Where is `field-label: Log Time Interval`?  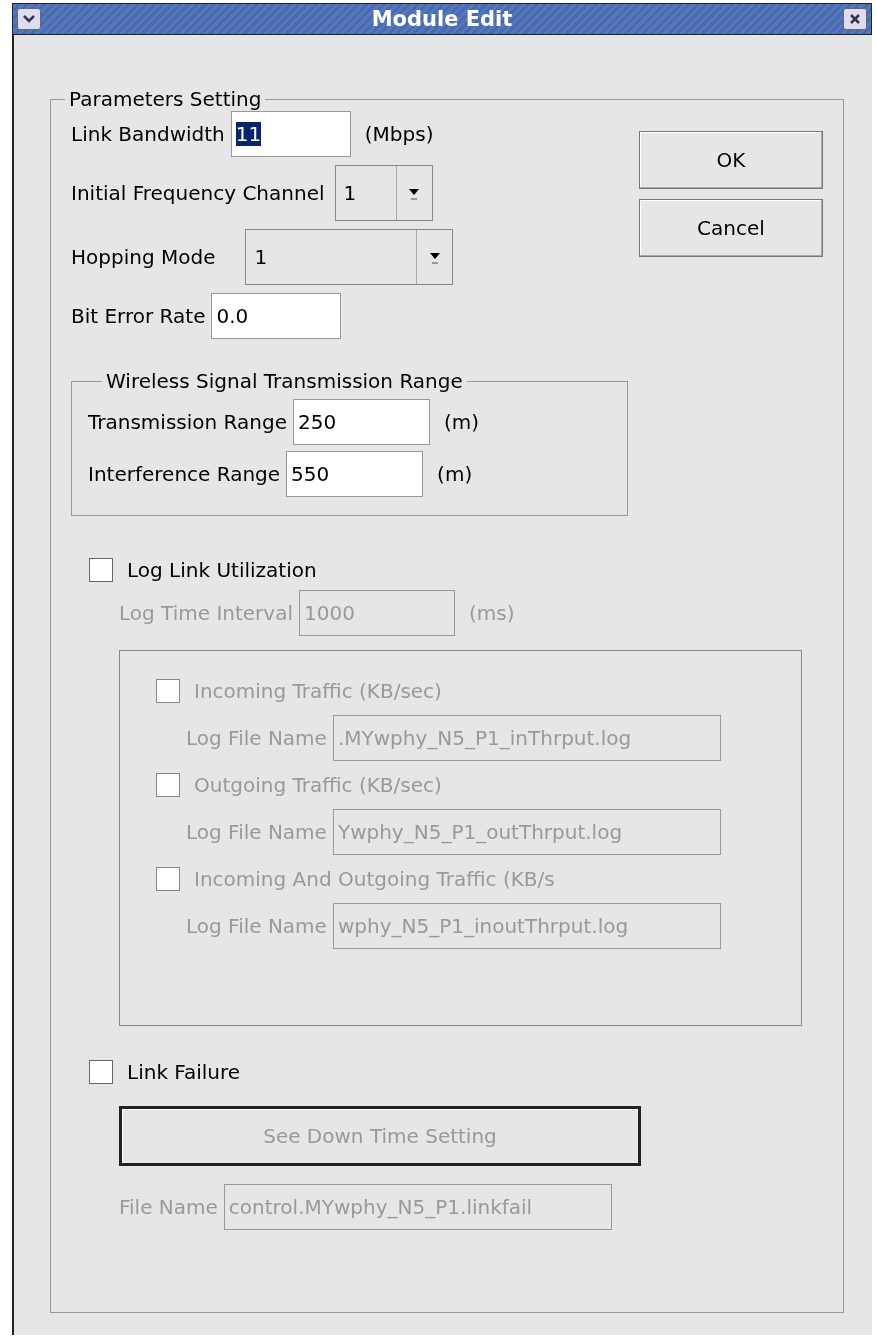
field-label: Log Time Interval is located at coordinates (206, 613).